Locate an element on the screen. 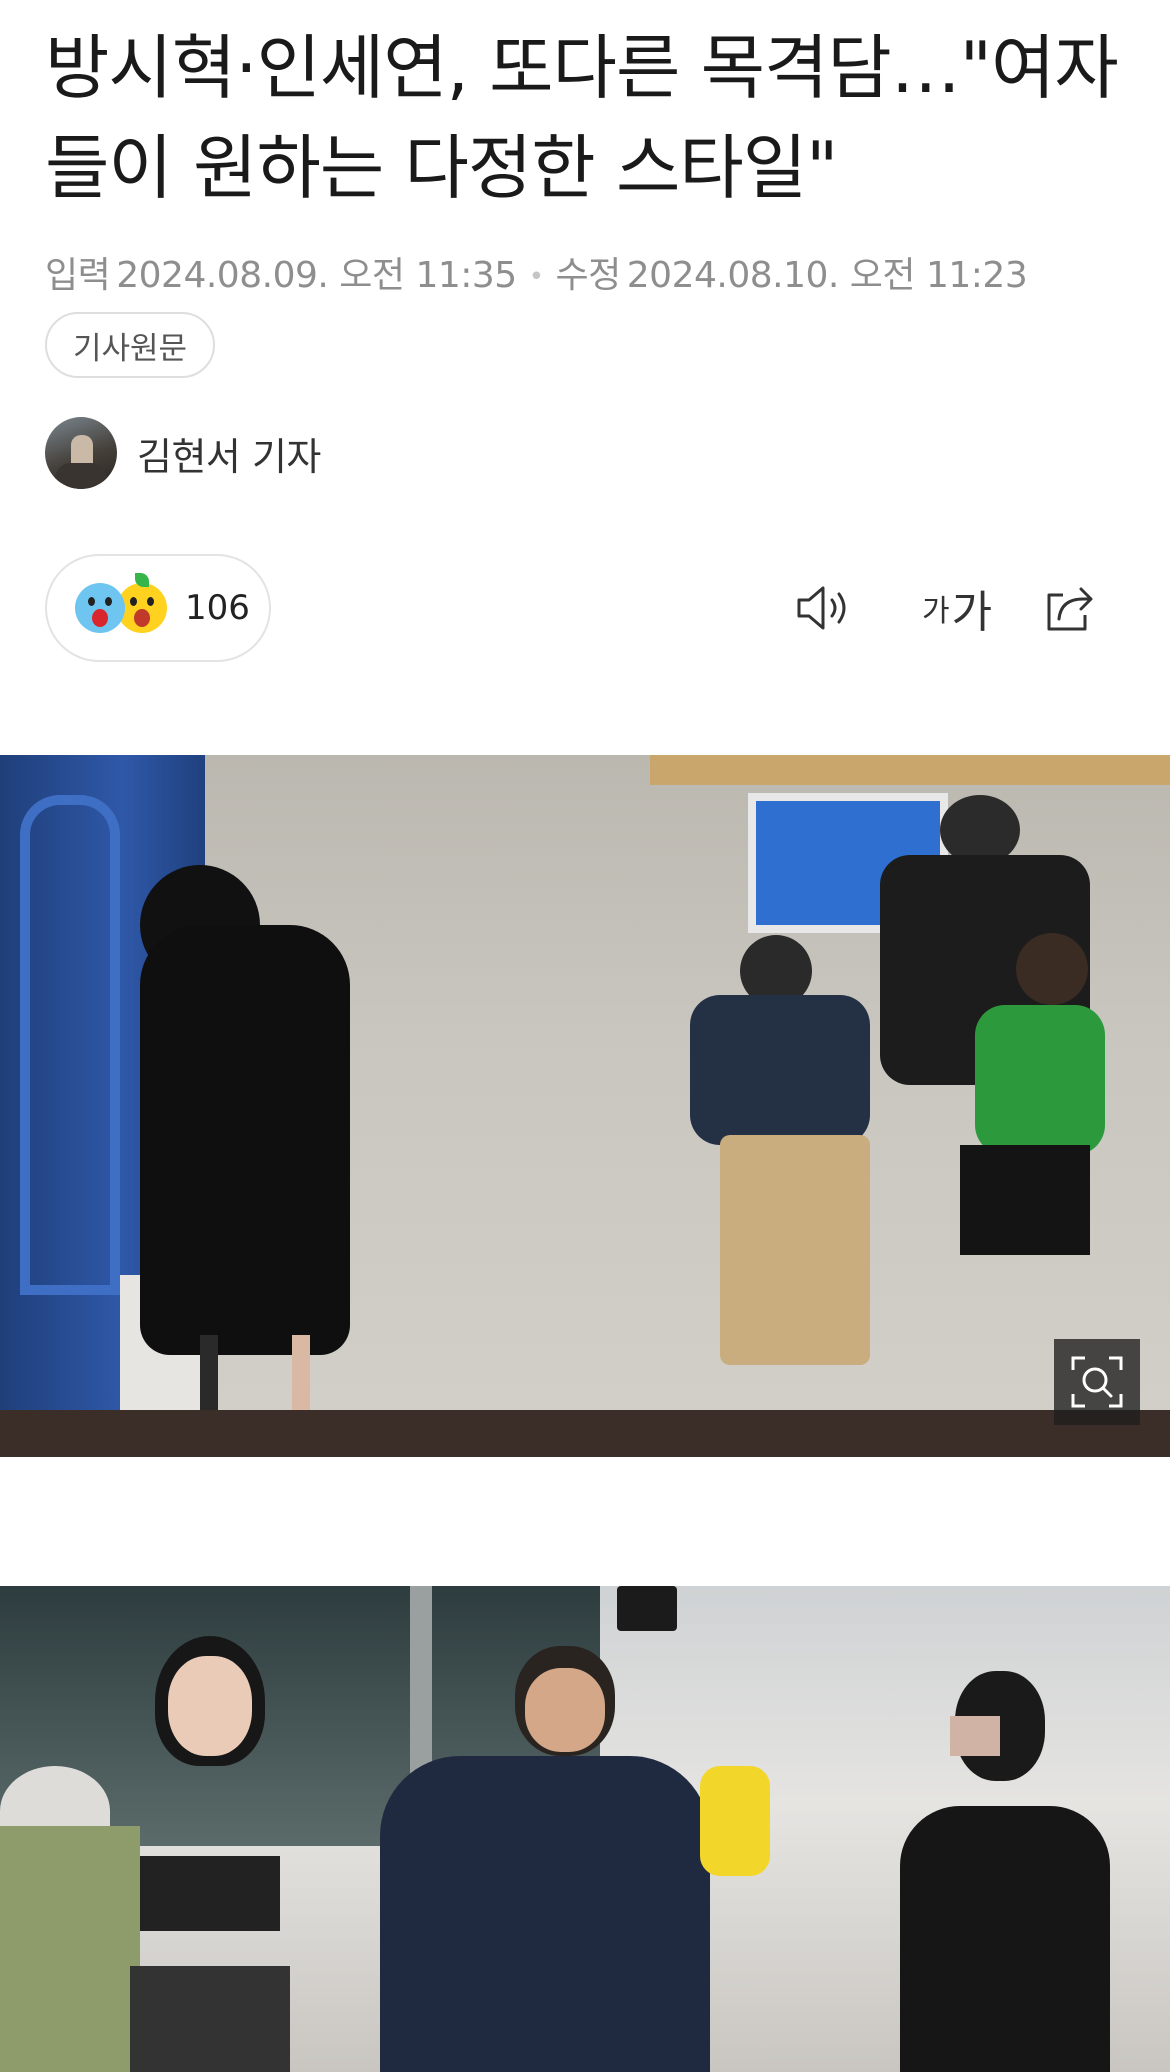 The height and width of the screenshot is (2072, 1170). share-button is located at coordinates (1070, 608).